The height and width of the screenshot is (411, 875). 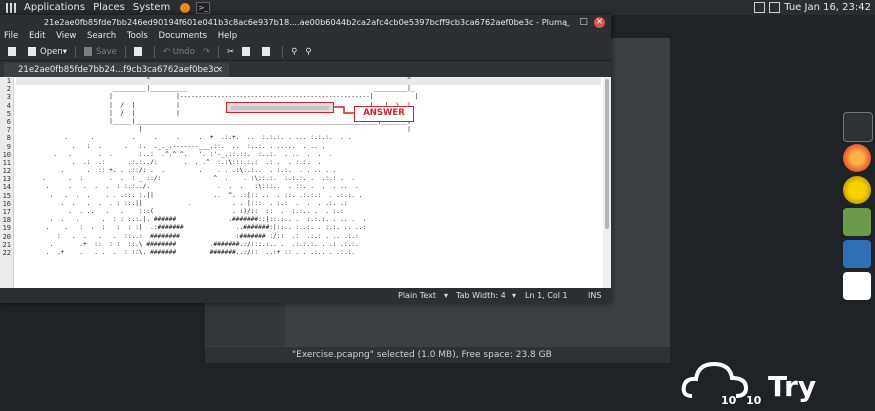 I want to click on save-button: Save, so click(x=100, y=51).